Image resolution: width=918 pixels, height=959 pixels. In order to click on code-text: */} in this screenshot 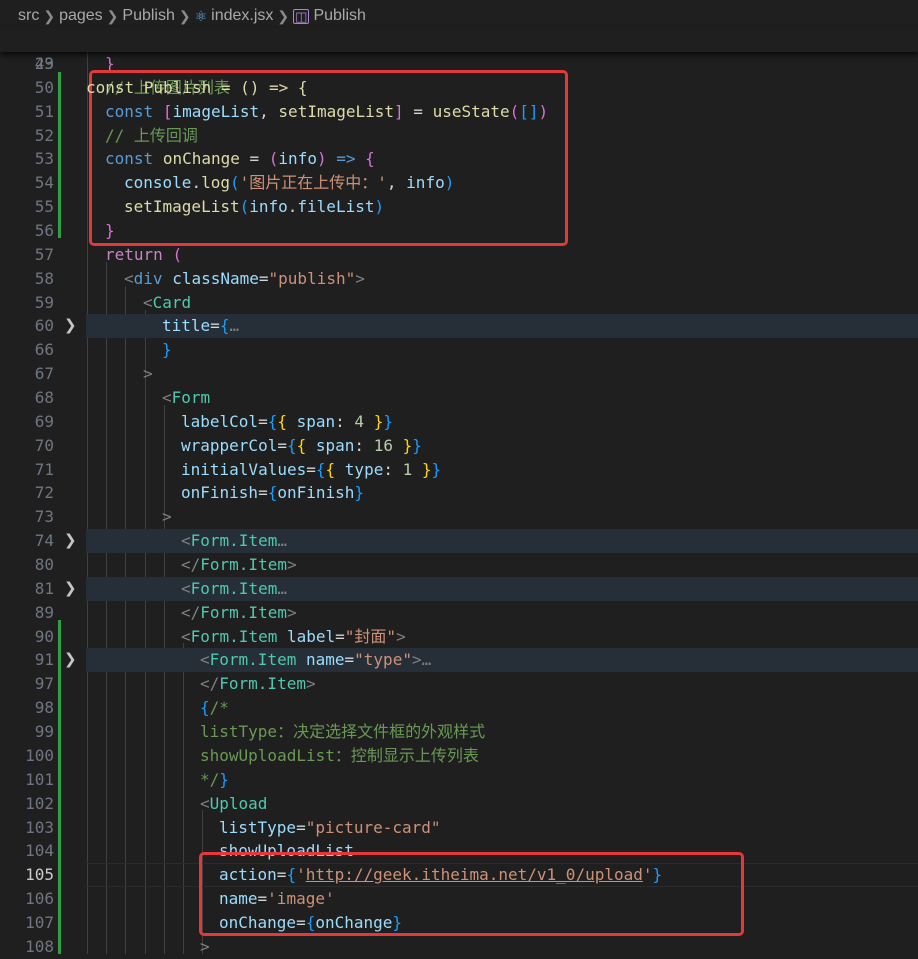, I will do `click(214, 779)`.